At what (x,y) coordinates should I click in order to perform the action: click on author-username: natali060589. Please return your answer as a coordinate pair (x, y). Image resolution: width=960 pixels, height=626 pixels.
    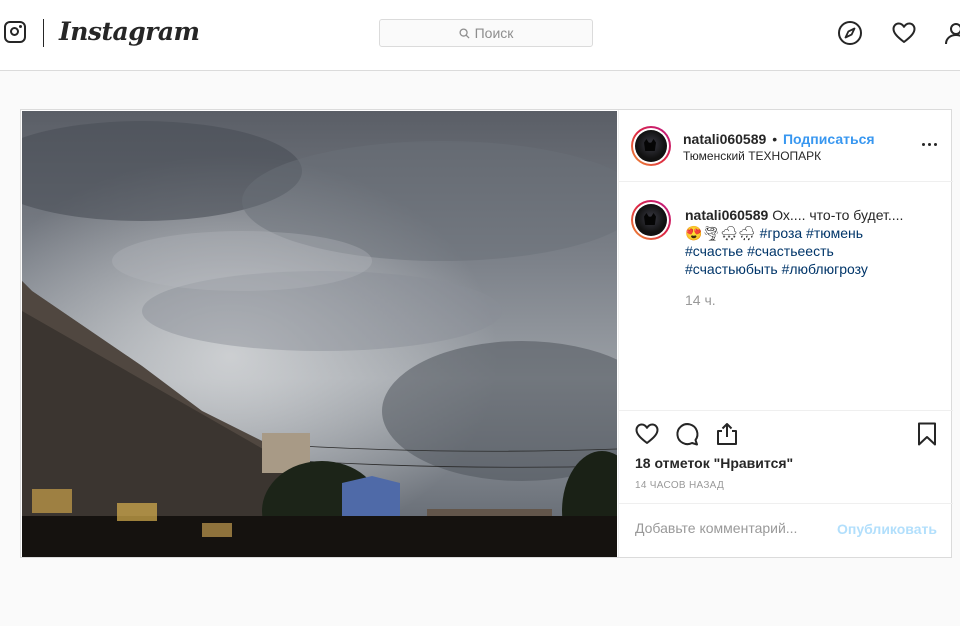
    Looking at the image, I should click on (724, 139).